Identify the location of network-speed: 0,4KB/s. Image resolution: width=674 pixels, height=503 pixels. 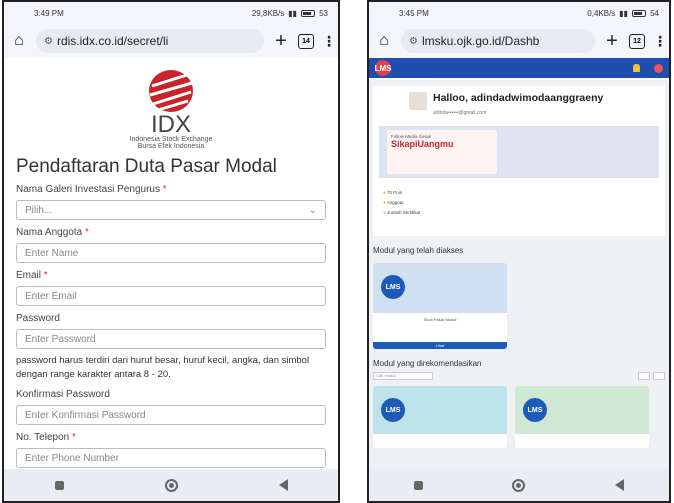
(601, 13).